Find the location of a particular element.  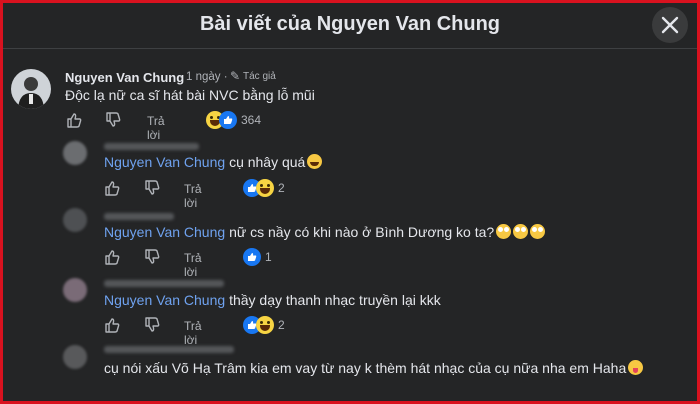

reaction-summary: 364 is located at coordinates (236, 120).